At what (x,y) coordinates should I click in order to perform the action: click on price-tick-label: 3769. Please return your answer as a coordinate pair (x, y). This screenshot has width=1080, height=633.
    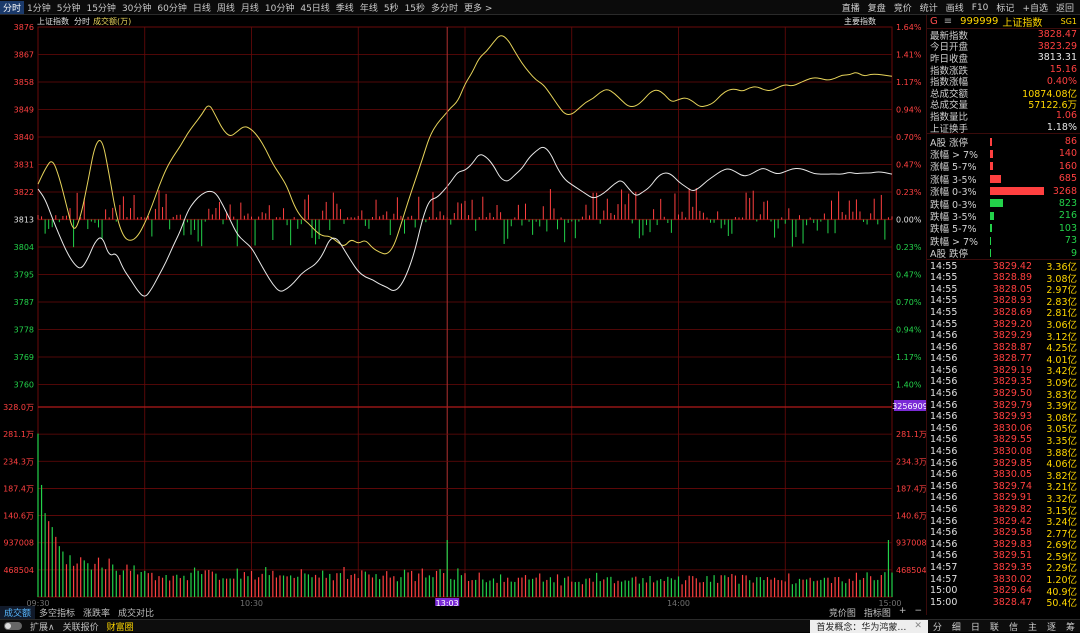
    Looking at the image, I should click on (24, 357).